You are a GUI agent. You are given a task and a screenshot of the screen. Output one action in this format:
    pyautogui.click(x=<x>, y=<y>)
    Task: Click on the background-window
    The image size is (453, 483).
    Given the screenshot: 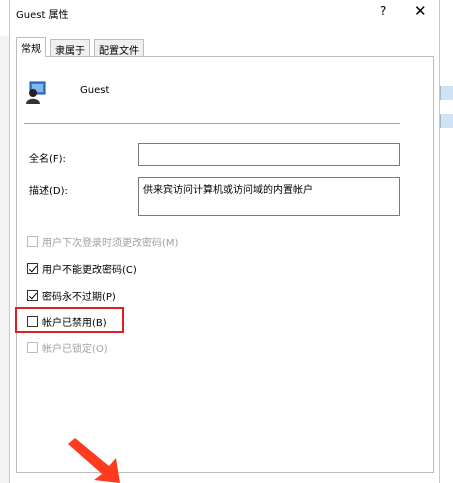 What is the action you would take?
    pyautogui.click(x=4, y=259)
    